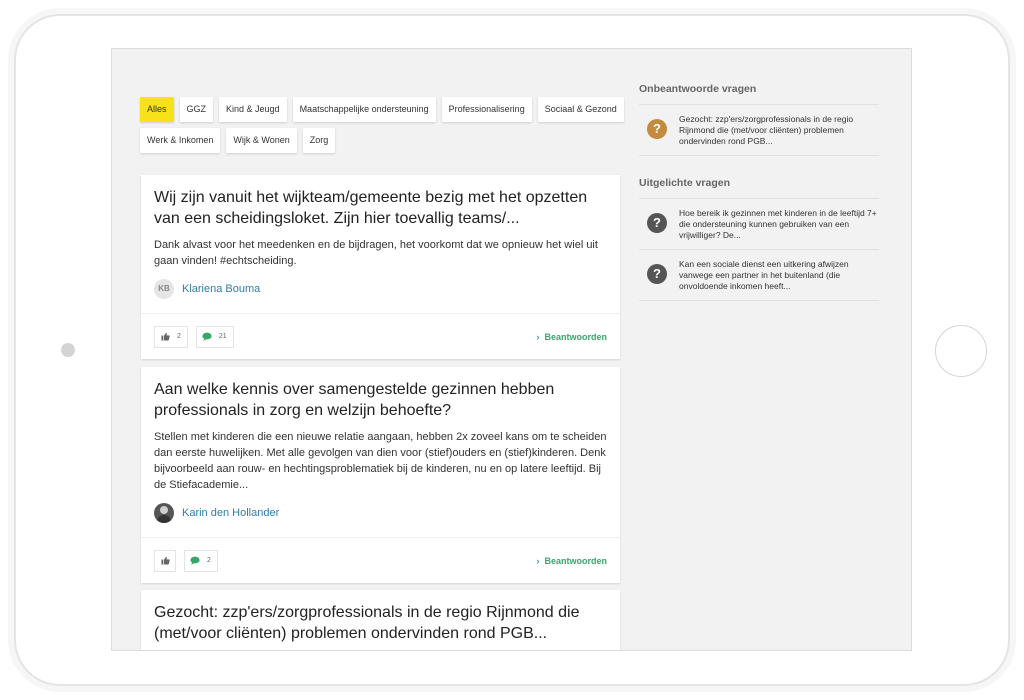 The height and width of the screenshot is (700, 1024). What do you see at coordinates (164, 513) in the screenshot?
I see `avatar` at bounding box center [164, 513].